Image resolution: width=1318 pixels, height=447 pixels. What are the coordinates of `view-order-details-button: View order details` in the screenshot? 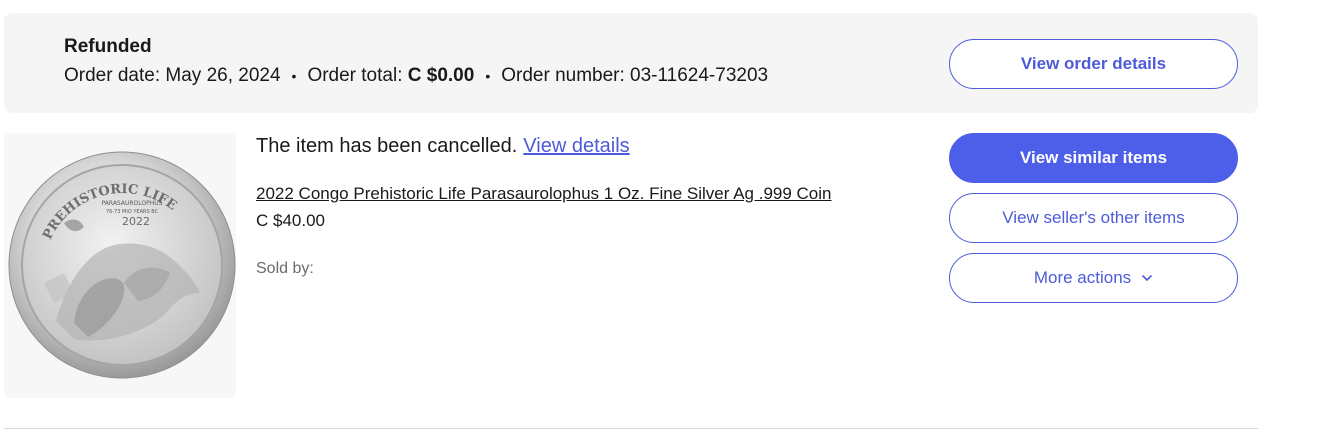 It's located at (1093, 64).